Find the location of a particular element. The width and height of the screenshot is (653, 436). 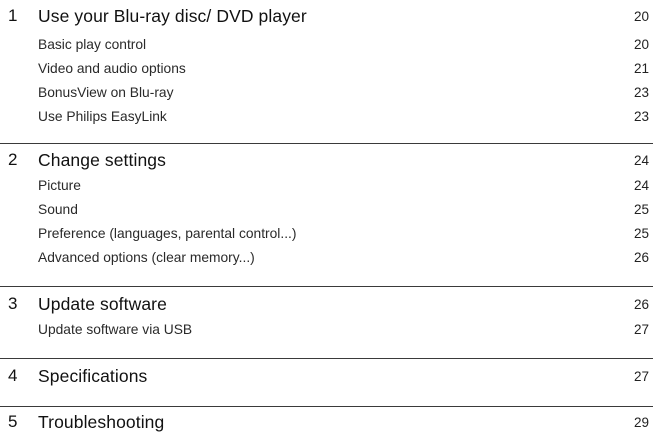

section-number: 1 is located at coordinates (13, 15).